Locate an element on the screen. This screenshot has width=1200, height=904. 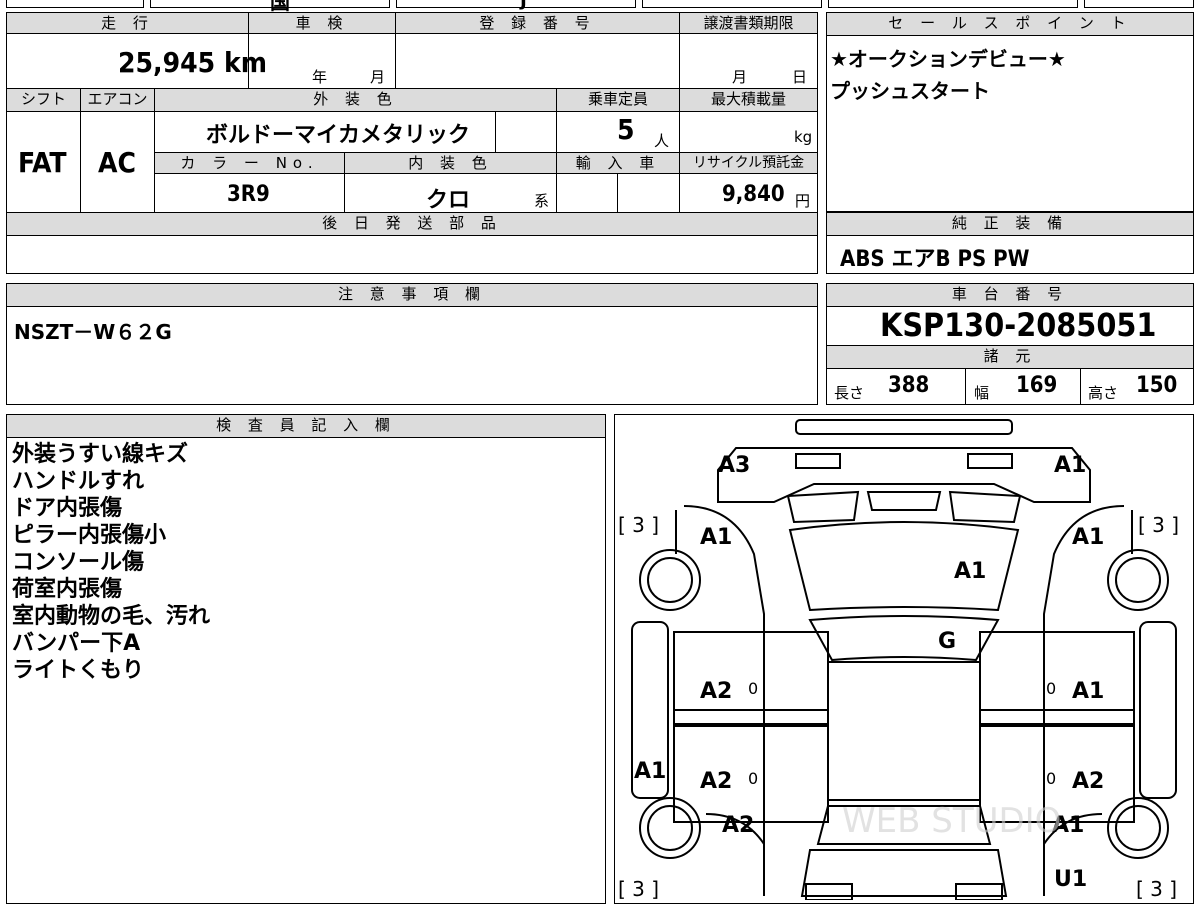
shift-value: FAT is located at coordinates (42, 162).